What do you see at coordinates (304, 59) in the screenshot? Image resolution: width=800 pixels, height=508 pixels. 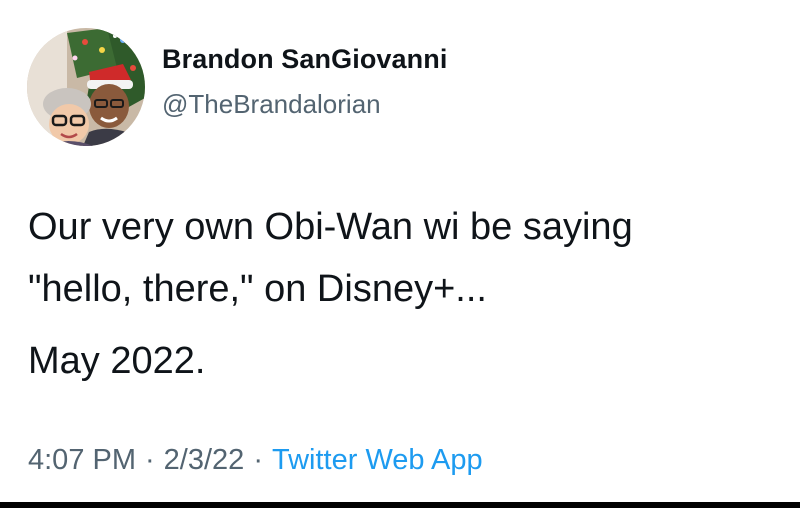 I see `author-display-name: Brandon SanGiovanni` at bounding box center [304, 59].